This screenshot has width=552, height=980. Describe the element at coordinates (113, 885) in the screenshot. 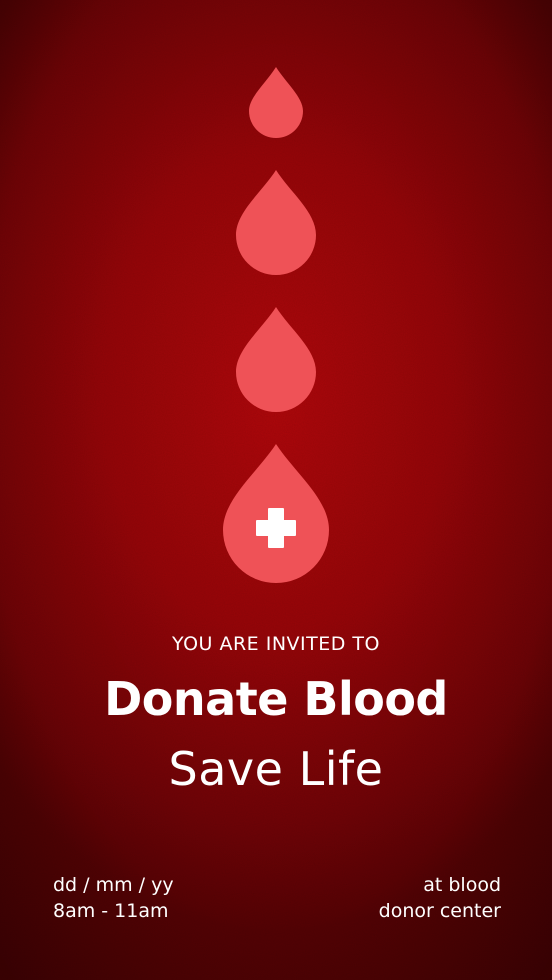

I see `event-date: dd / mm / yy` at that location.